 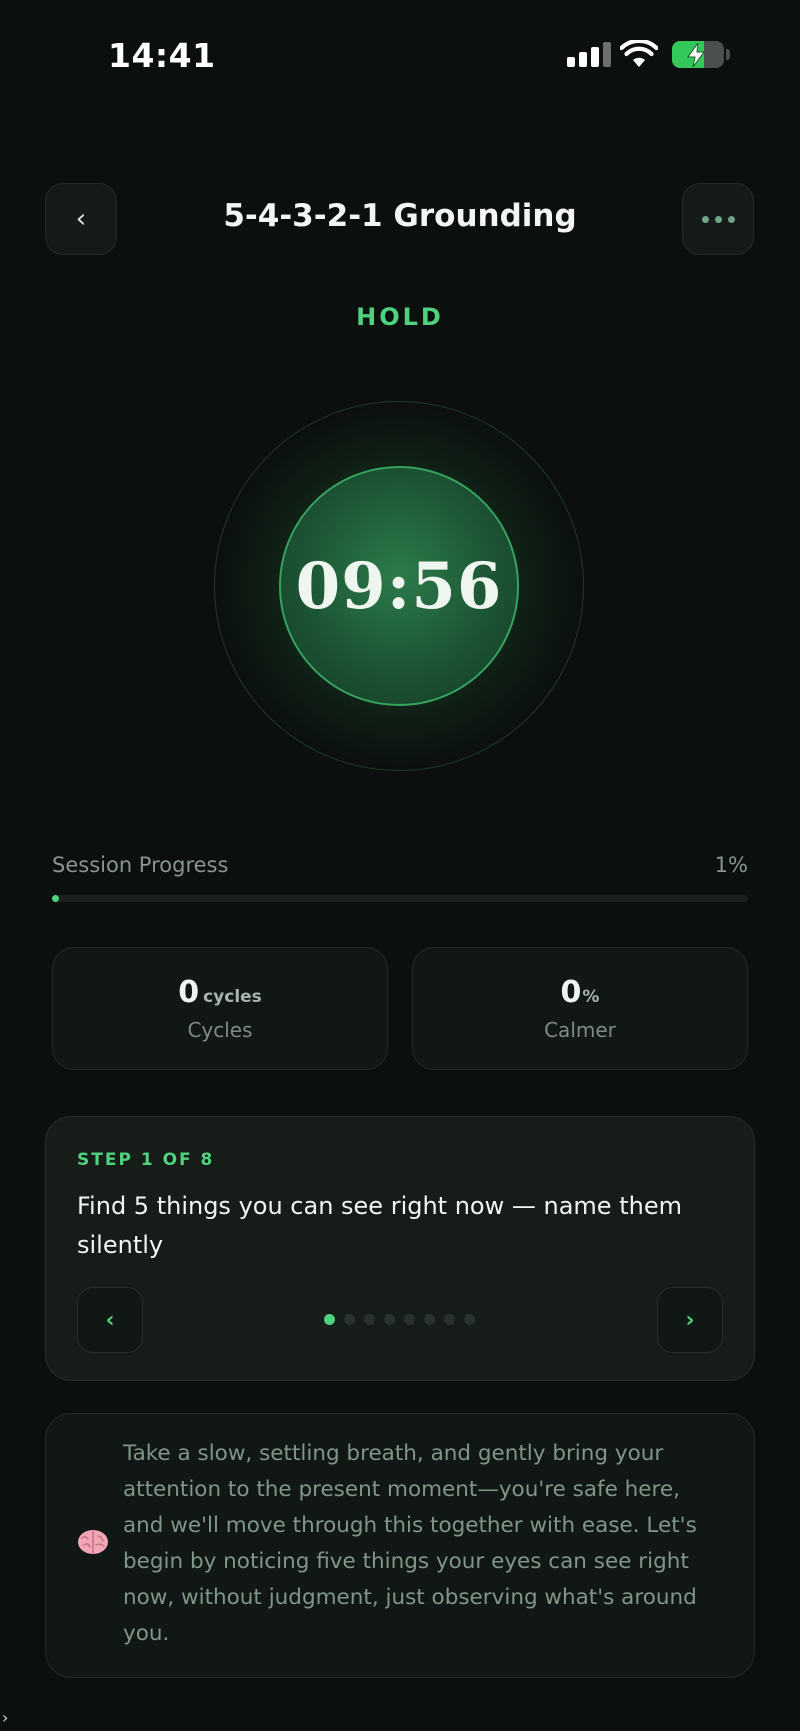 I want to click on status-time: 14:41, so click(x=162, y=55).